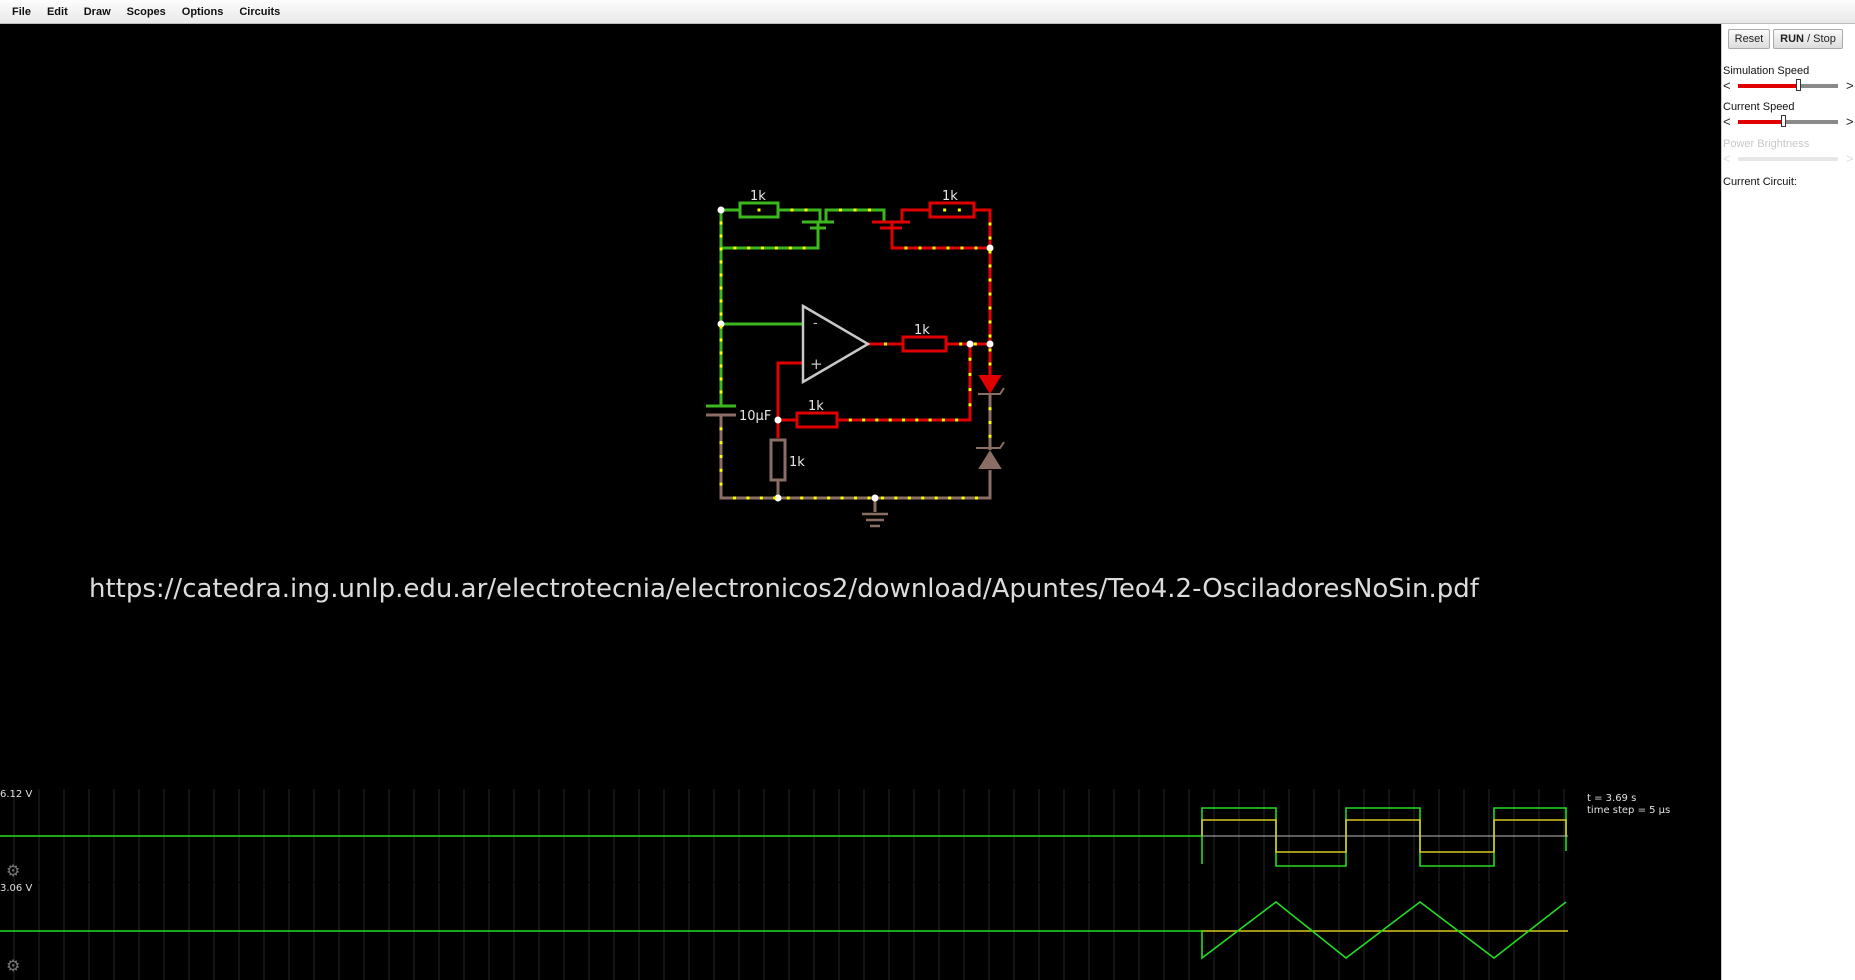  What do you see at coordinates (203, 12) in the screenshot?
I see `menu-options: Options` at bounding box center [203, 12].